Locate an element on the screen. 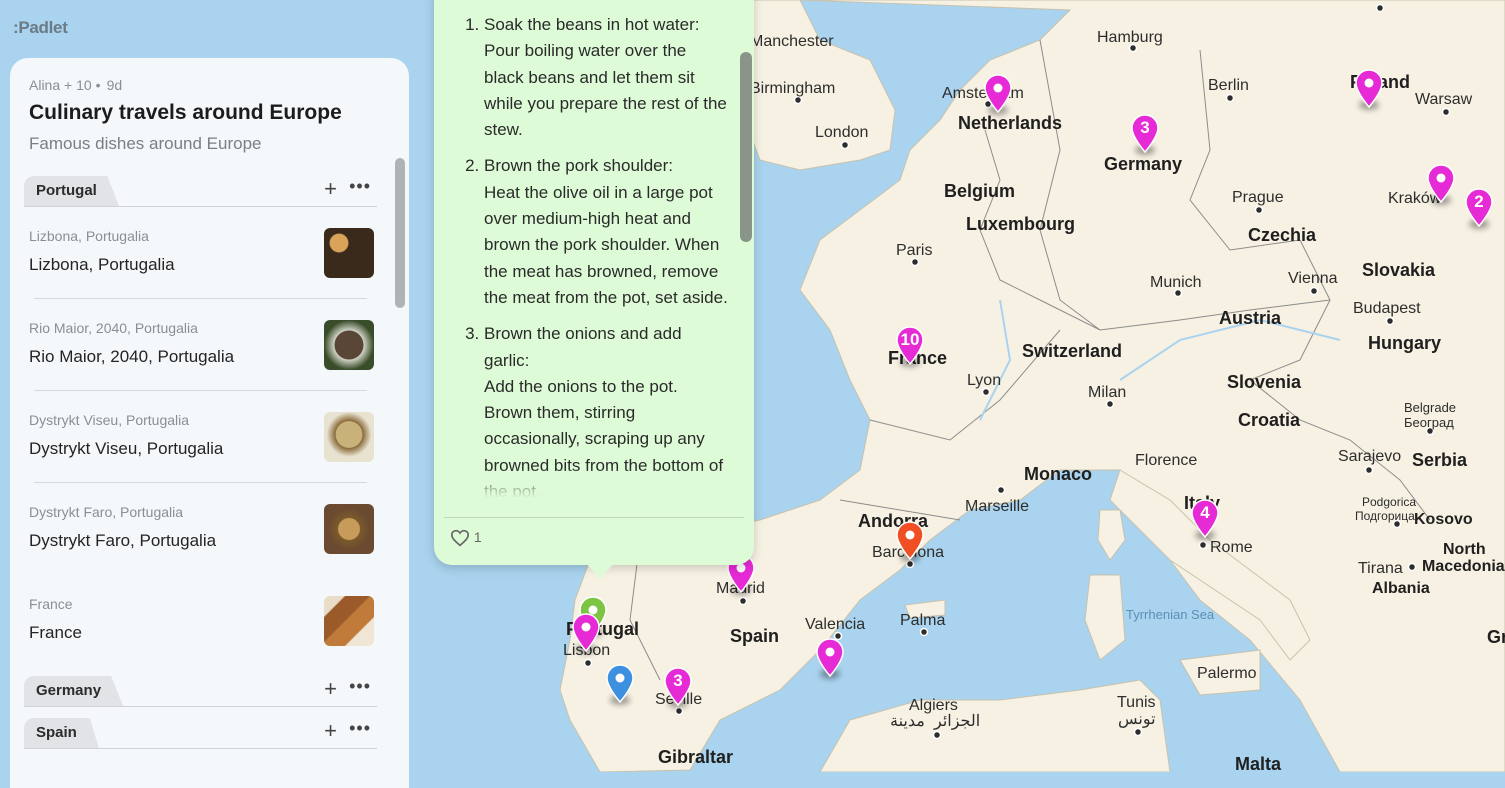 This screenshot has height=788, width=1505. city-label: Manchester is located at coordinates (792, 41).